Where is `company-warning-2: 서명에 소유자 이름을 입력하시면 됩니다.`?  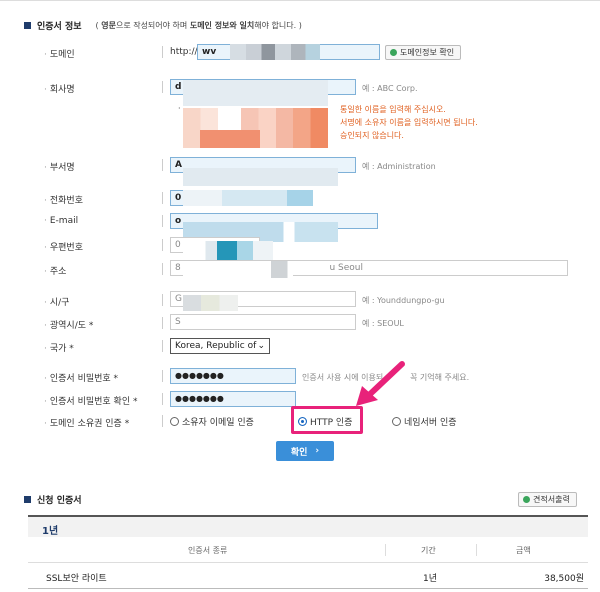 company-warning-2: 서명에 소유자 이름을 입력하시면 됩니다. is located at coordinates (409, 122).